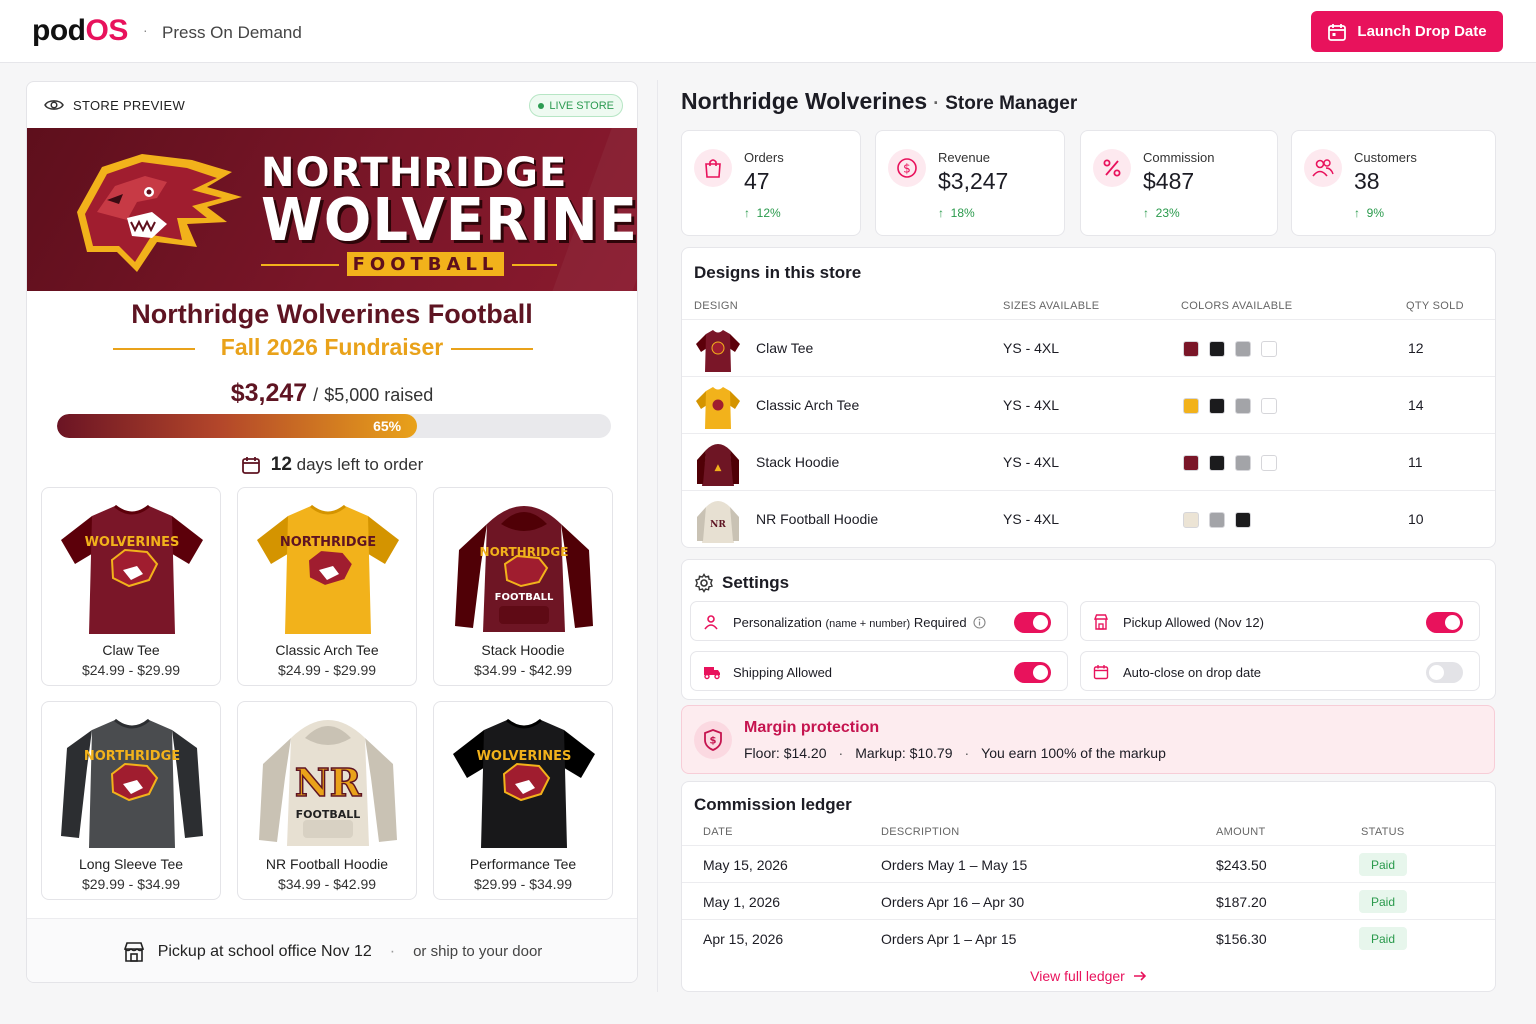  Describe the element at coordinates (1193, 622) in the screenshot. I see `setting-label: Pickup Allowed (Nov 12)` at that location.